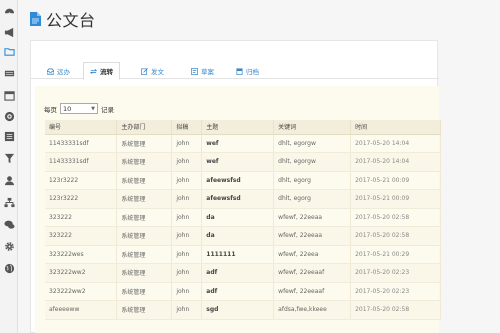 This screenshot has width=500, height=333. What do you see at coordinates (9, 202) in the screenshot?
I see `sitemap-icon` at bounding box center [9, 202].